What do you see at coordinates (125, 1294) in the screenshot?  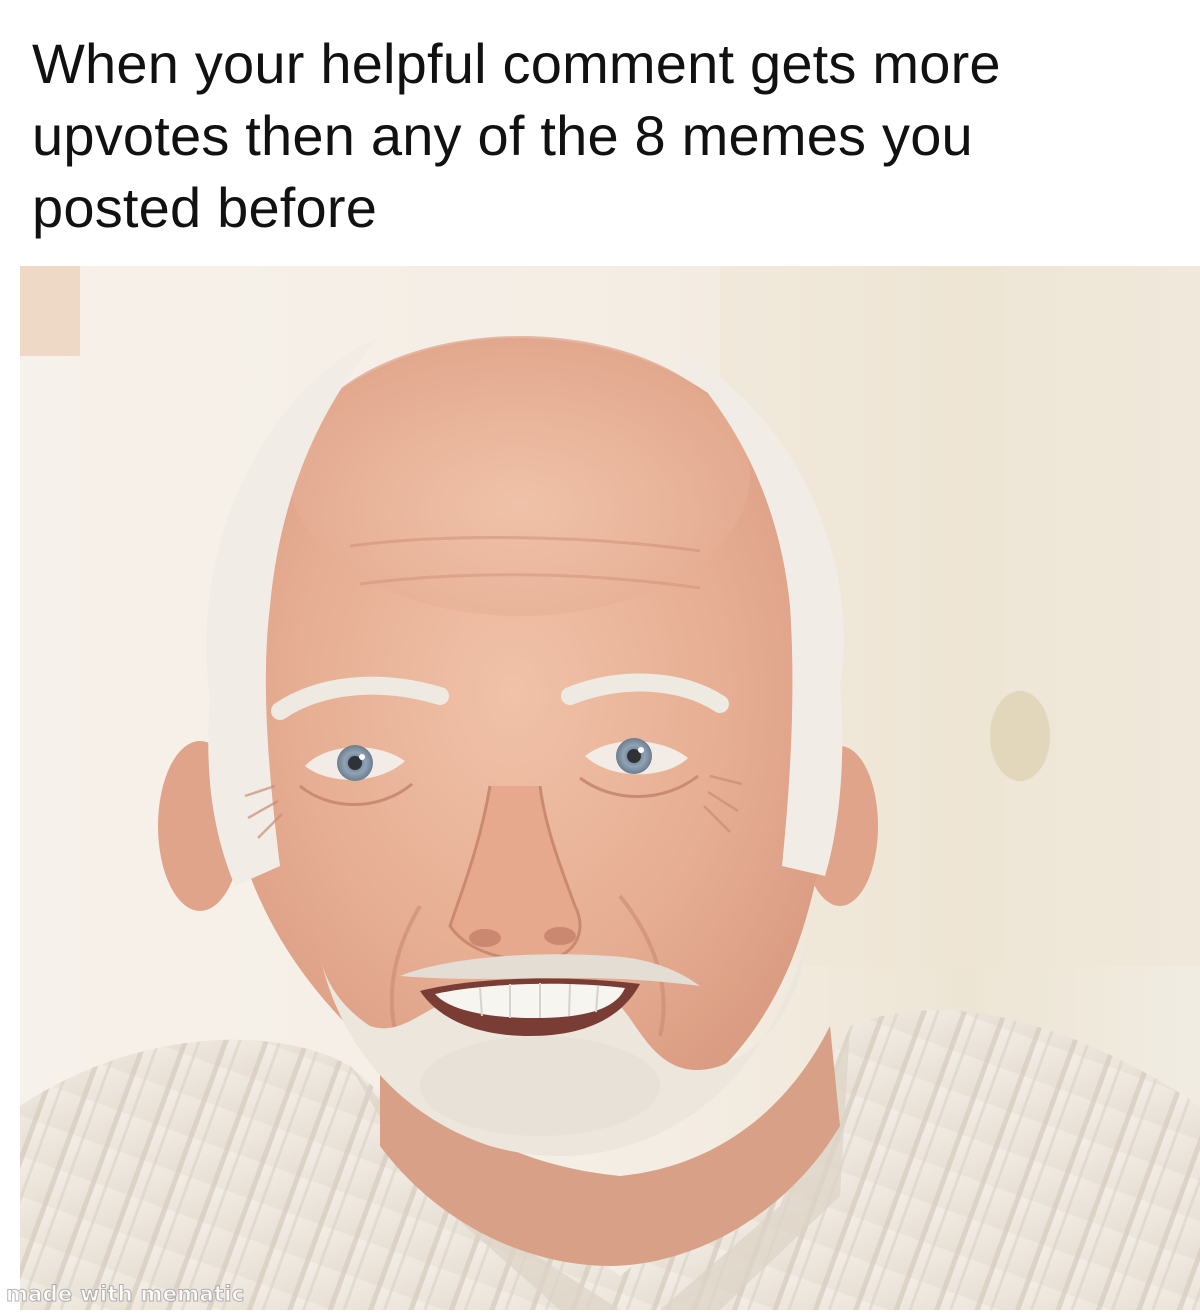 I see `mematic-watermark: made with mematic` at bounding box center [125, 1294].